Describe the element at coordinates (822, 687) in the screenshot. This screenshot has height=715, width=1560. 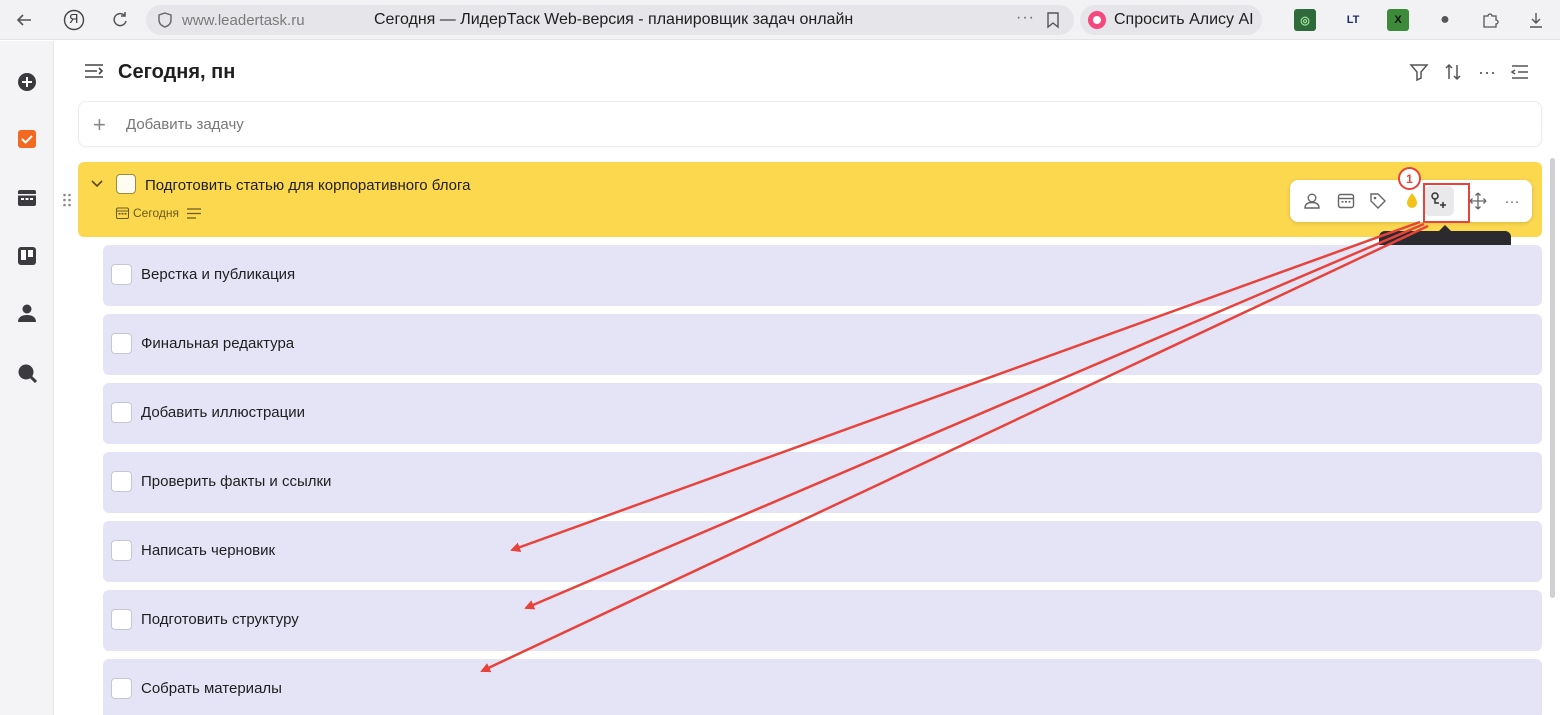
I see `subtask-row: Собрать материалы` at that location.